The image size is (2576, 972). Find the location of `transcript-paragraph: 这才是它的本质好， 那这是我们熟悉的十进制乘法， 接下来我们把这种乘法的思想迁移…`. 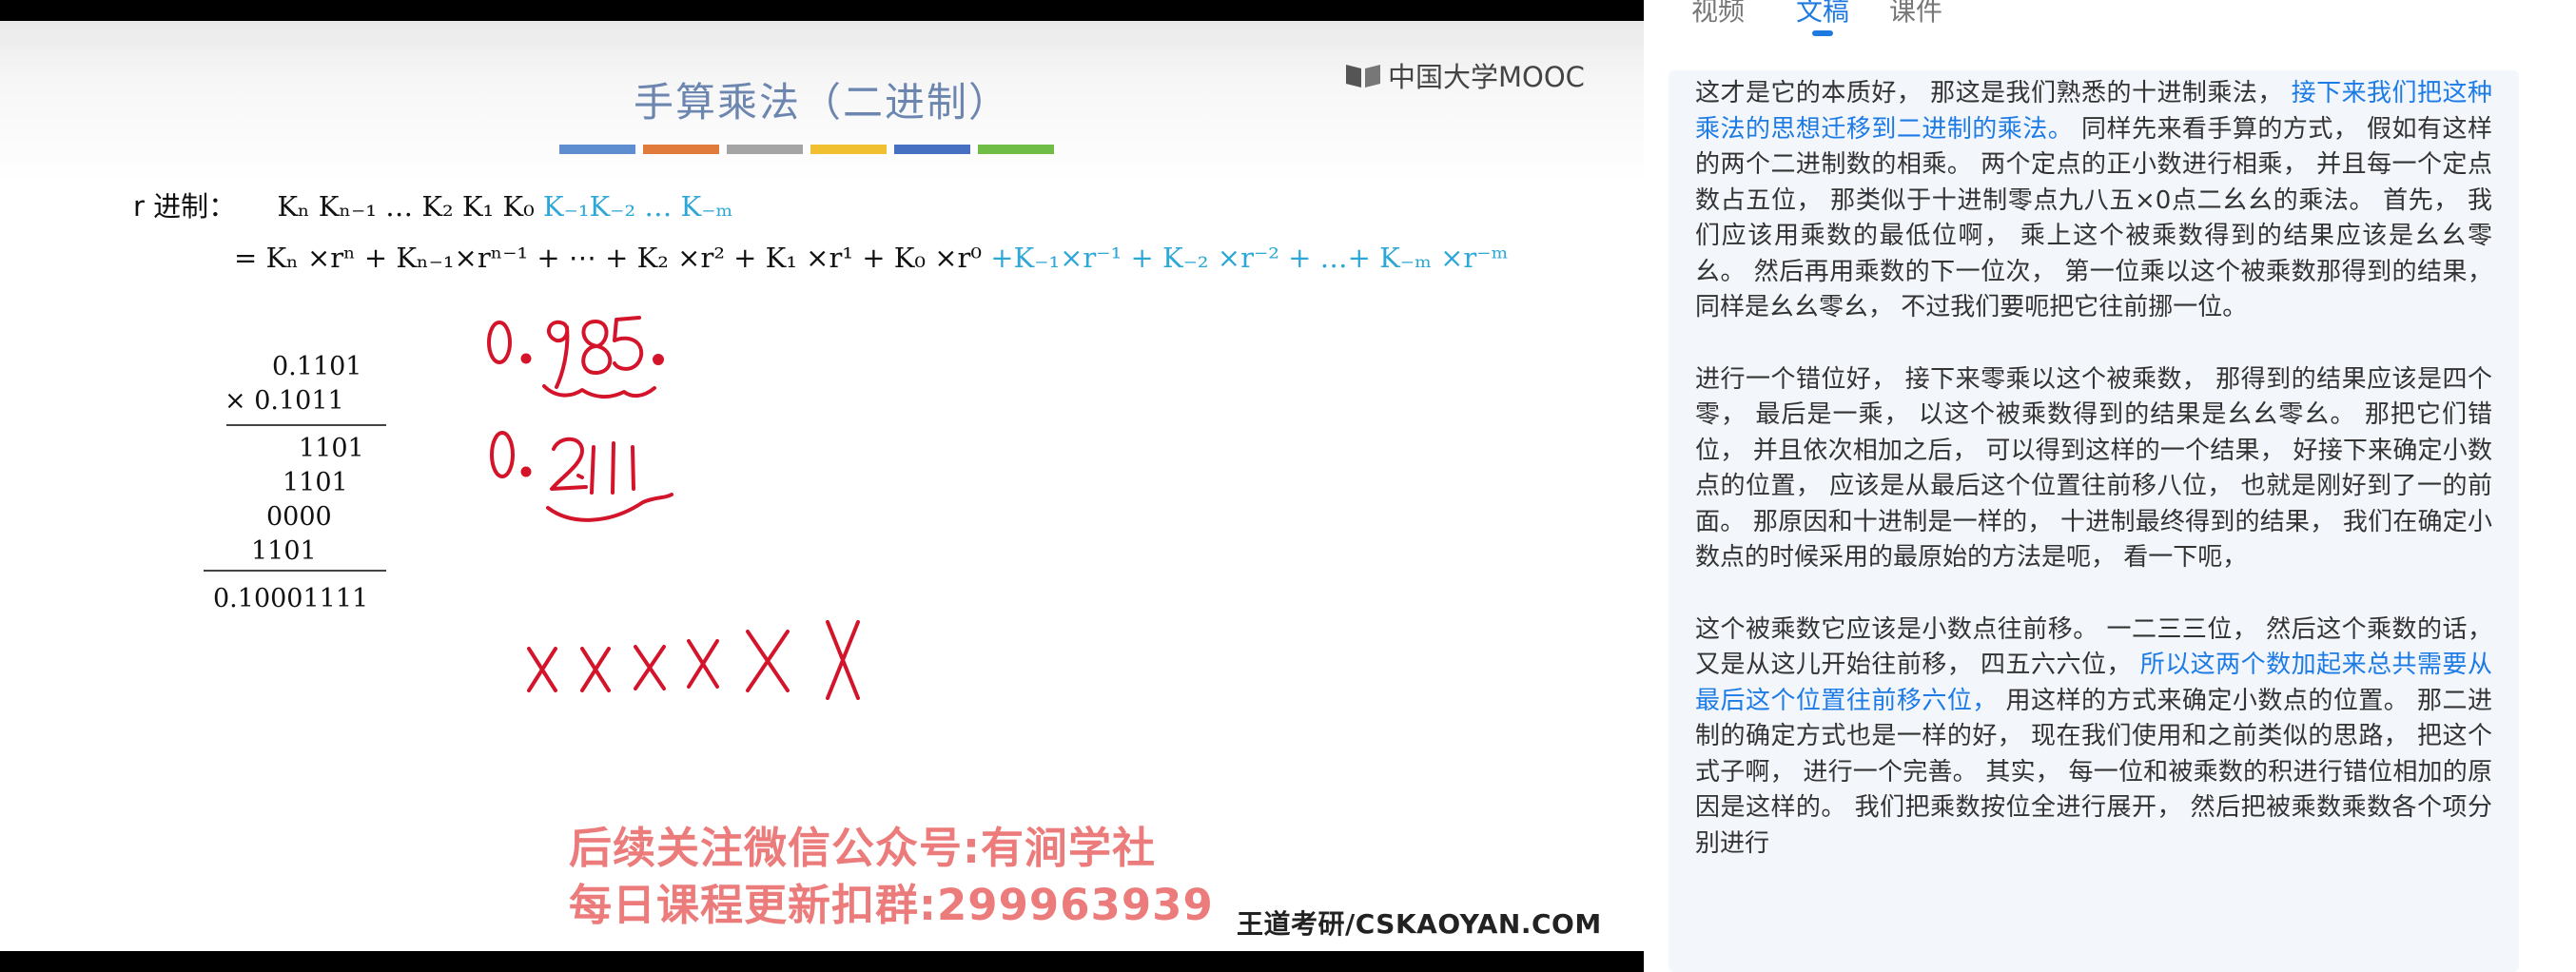

transcript-paragraph: 这才是它的本质好， 那这是我们熟悉的十进制乘法， 接下来我们把这种乘法的思想迁移… is located at coordinates (2094, 201).